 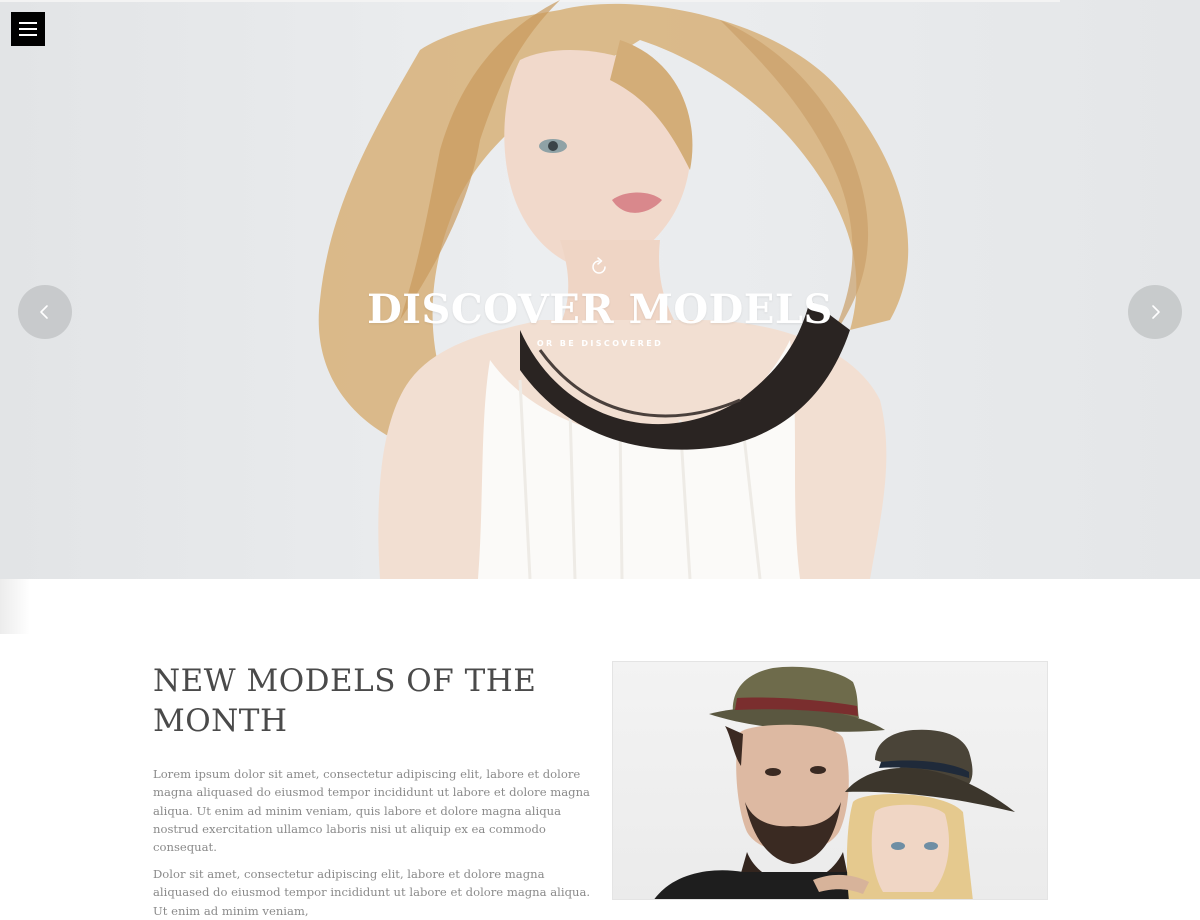 I want to click on hamburger-menu-icon, so click(x=28, y=29).